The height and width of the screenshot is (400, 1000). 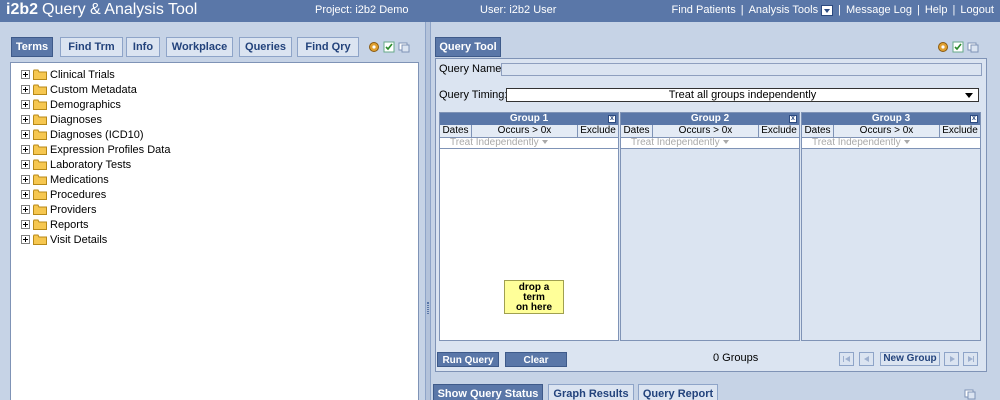 What do you see at coordinates (736, 358) in the screenshot?
I see `groups-count: 0 Groups` at bounding box center [736, 358].